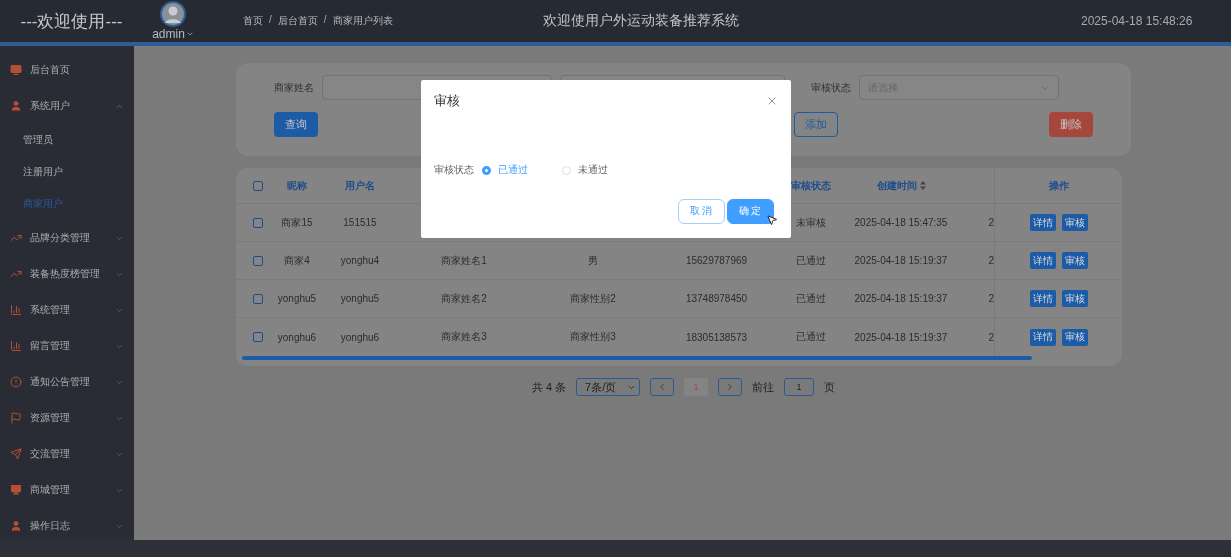 Image resolution: width=1231 pixels, height=557 pixels. What do you see at coordinates (716, 261) in the screenshot?
I see `table-cell-text: 15629787969` at bounding box center [716, 261].